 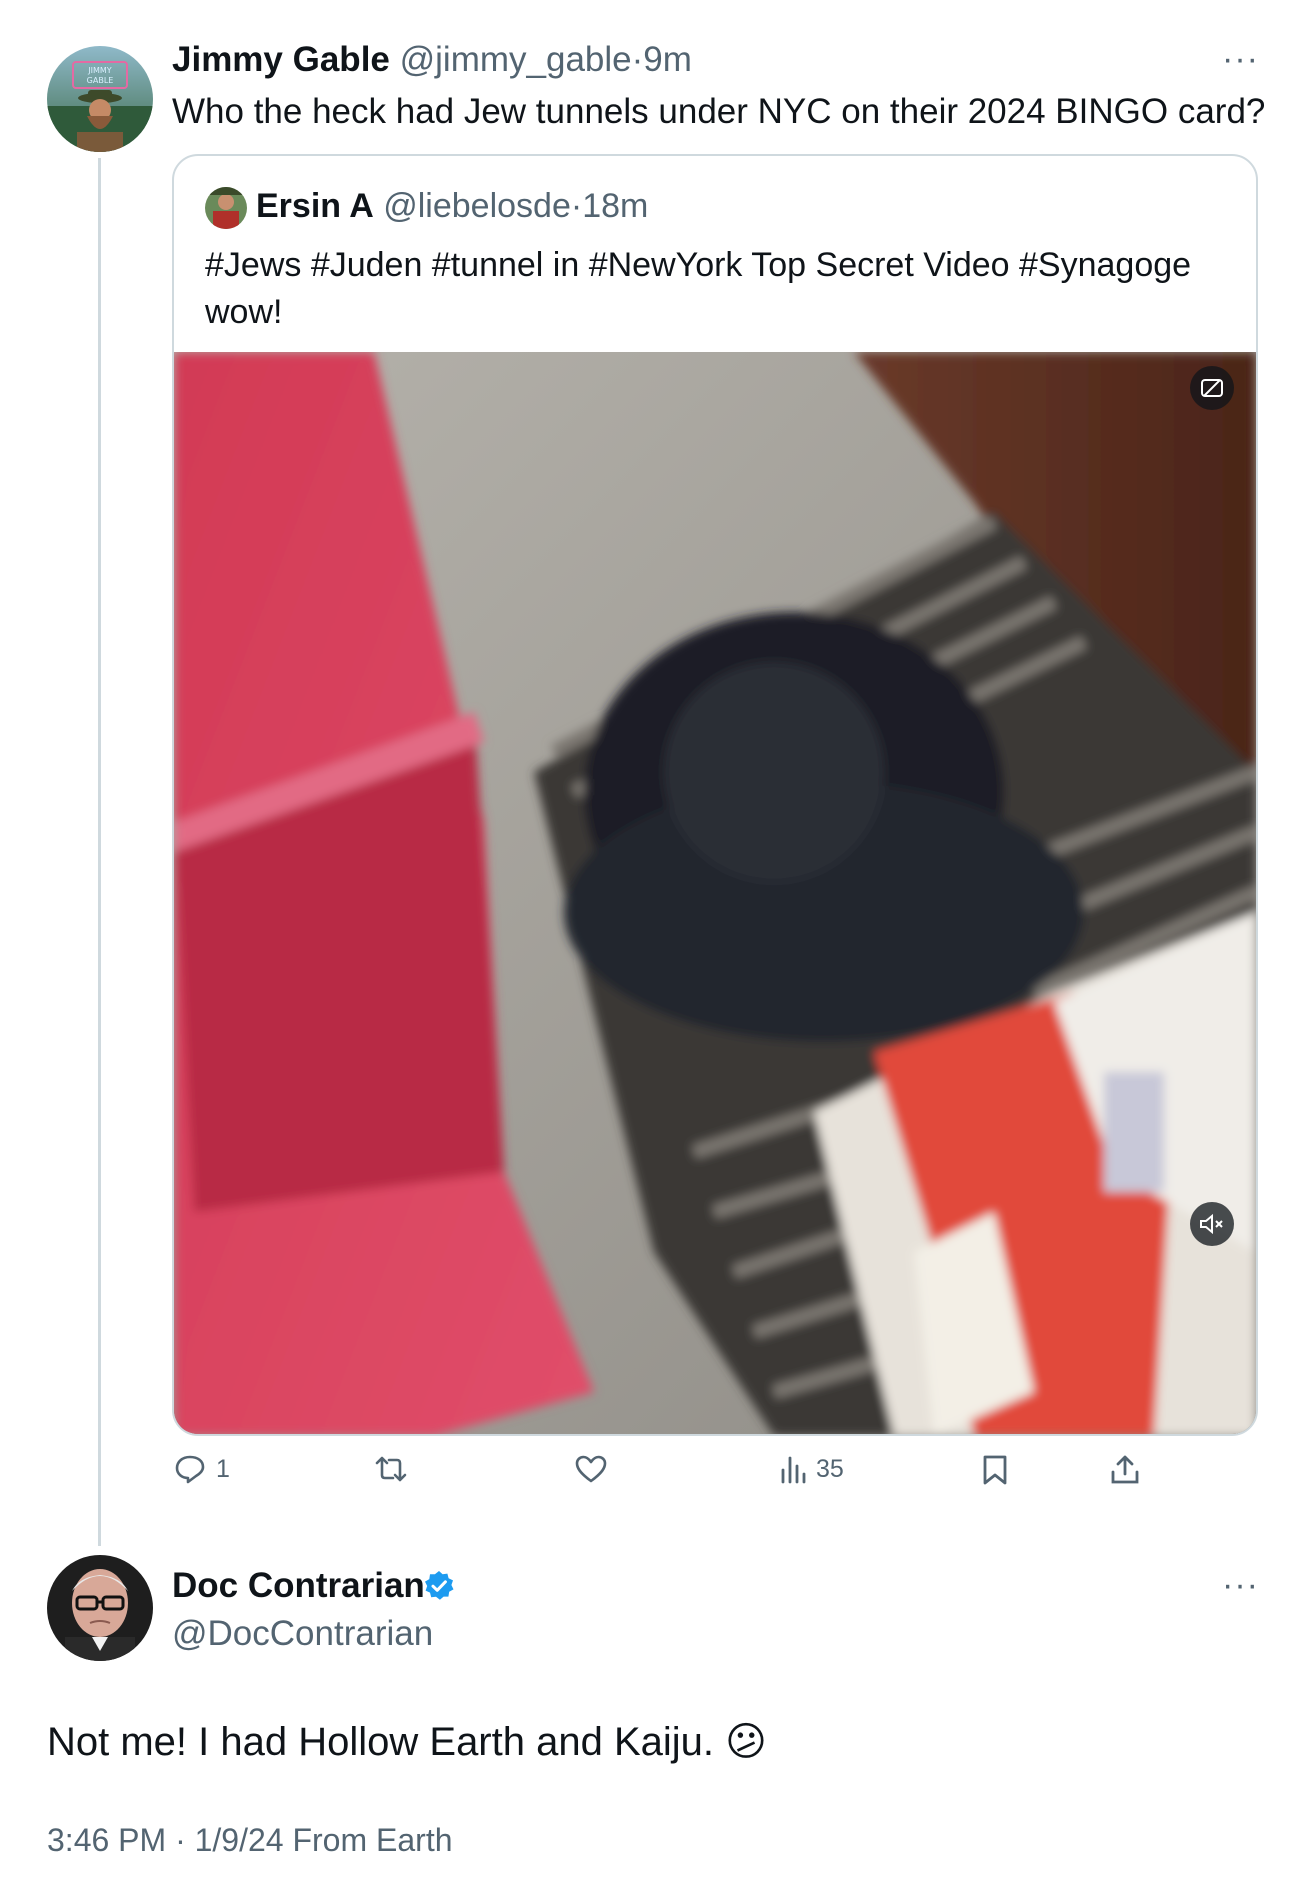 What do you see at coordinates (477, 206) in the screenshot?
I see `quoted-author-handle: @liebelosde` at bounding box center [477, 206].